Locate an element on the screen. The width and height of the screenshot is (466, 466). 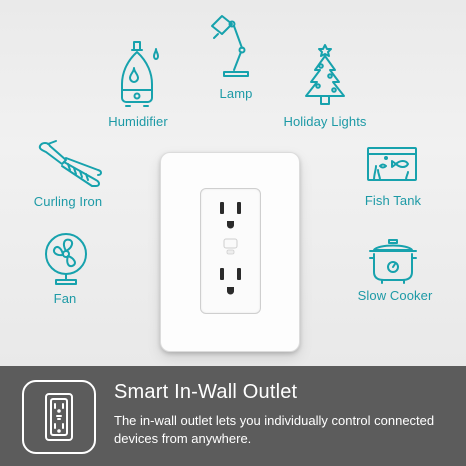
device-label-fish-tank: Fish Tank is located at coordinates (393, 200).